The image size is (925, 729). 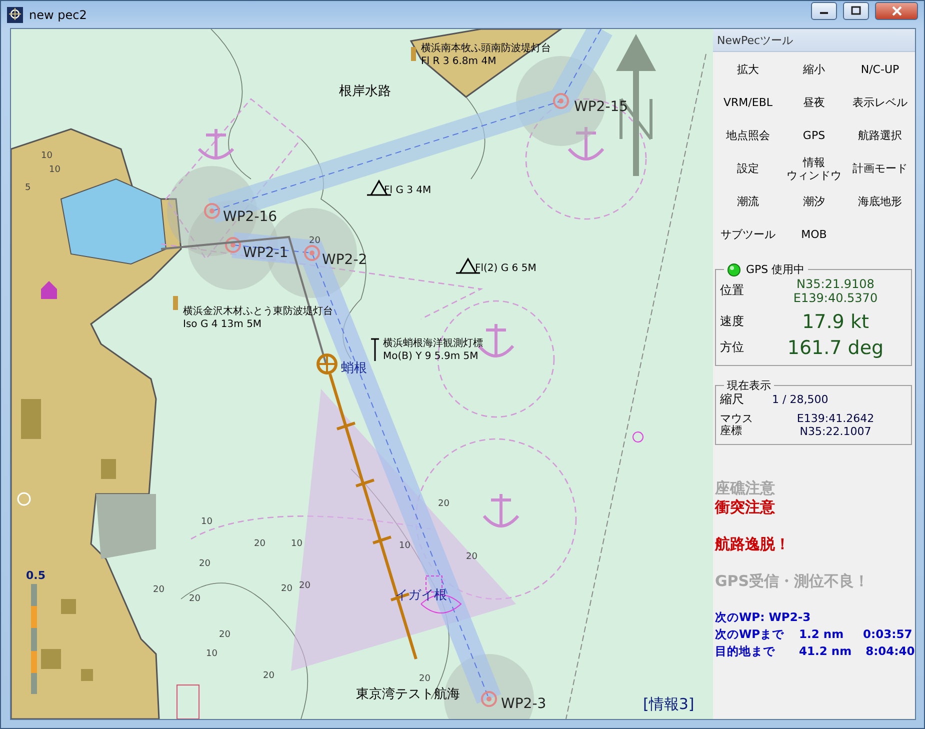 I want to click on tool-button: N/C-UP, so click(x=880, y=70).